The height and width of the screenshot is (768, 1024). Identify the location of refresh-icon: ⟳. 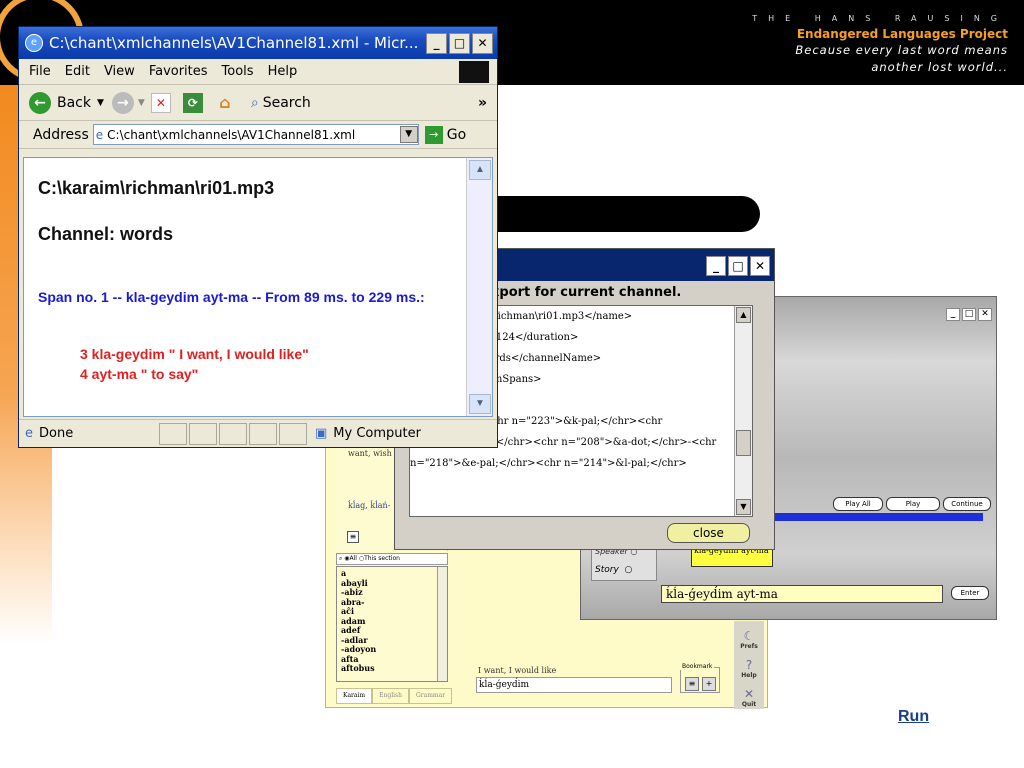
(192, 102).